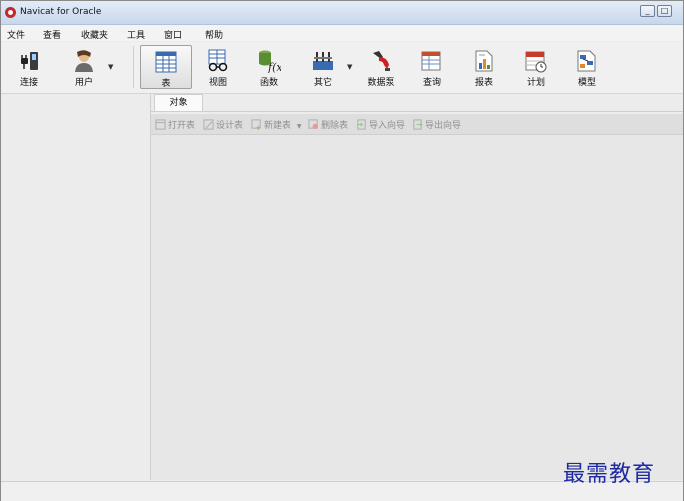 The image size is (684, 501). What do you see at coordinates (647, 11) in the screenshot?
I see `minimize-button: _` at bounding box center [647, 11].